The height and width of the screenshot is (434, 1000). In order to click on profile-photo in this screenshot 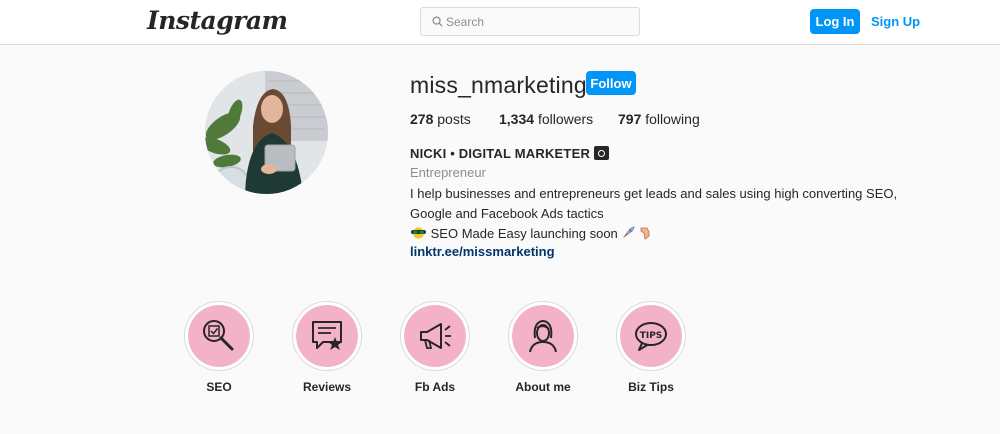, I will do `click(266, 132)`.